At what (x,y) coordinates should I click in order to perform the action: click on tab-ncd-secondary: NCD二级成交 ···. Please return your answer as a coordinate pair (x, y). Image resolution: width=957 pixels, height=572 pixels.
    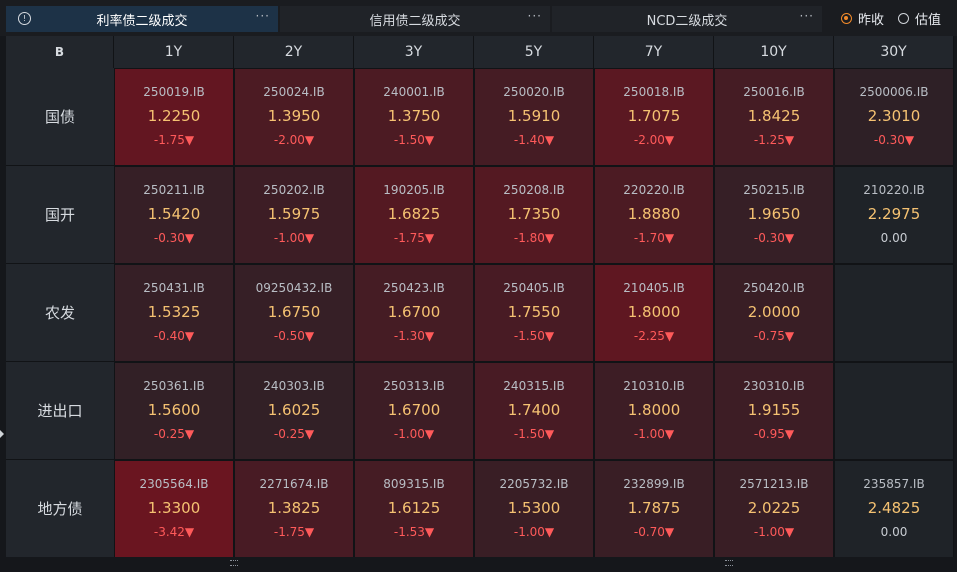
    Looking at the image, I should click on (687, 19).